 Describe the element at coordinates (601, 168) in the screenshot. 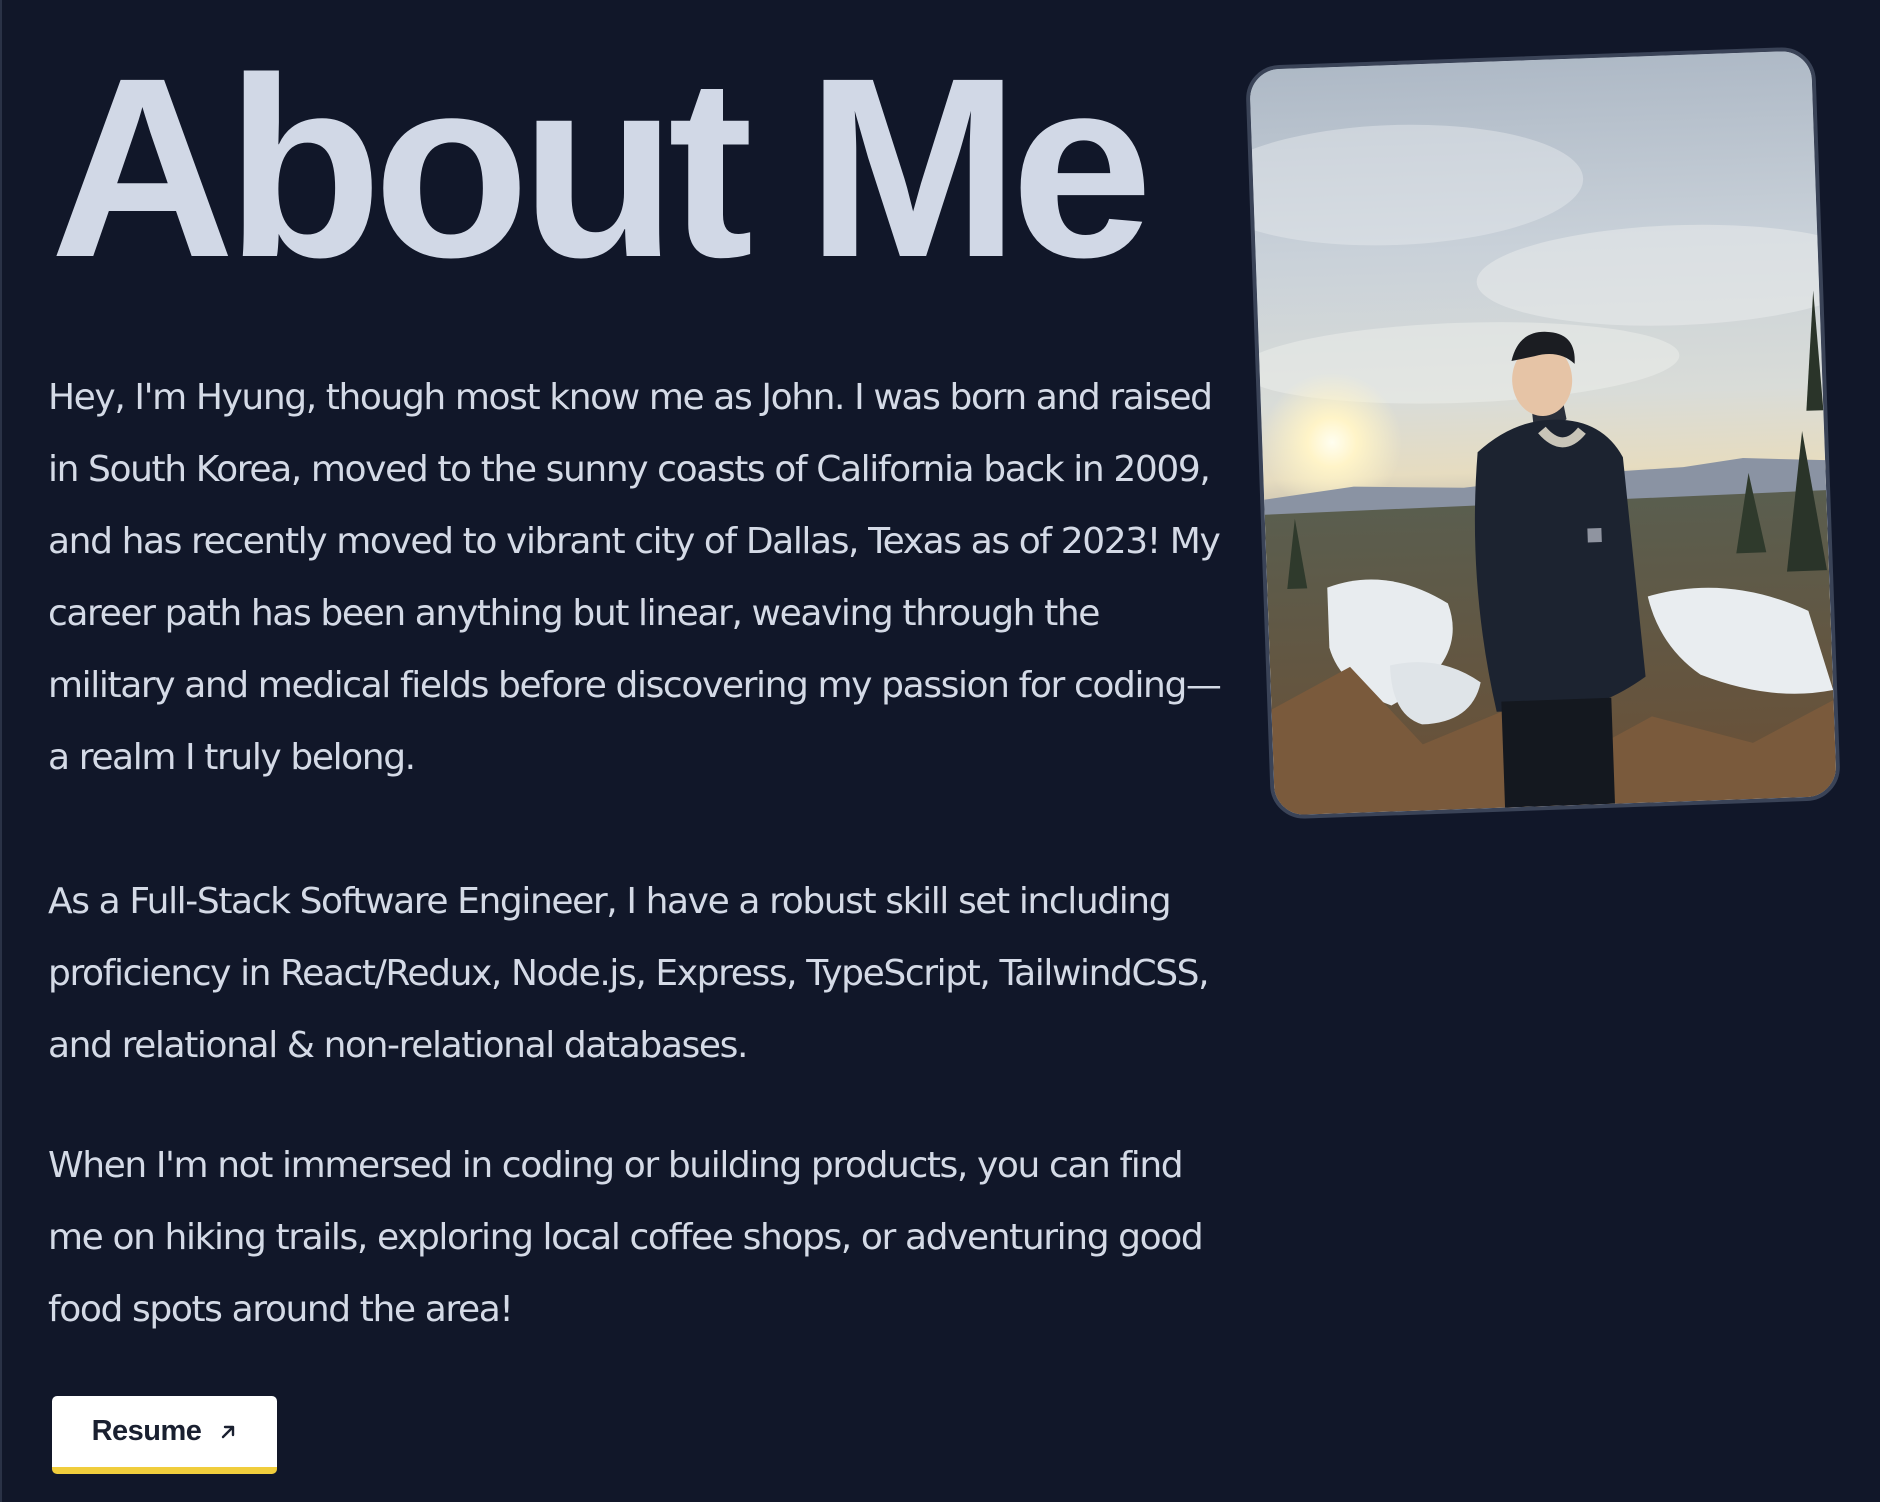

I see `page-title: About Me` at that location.